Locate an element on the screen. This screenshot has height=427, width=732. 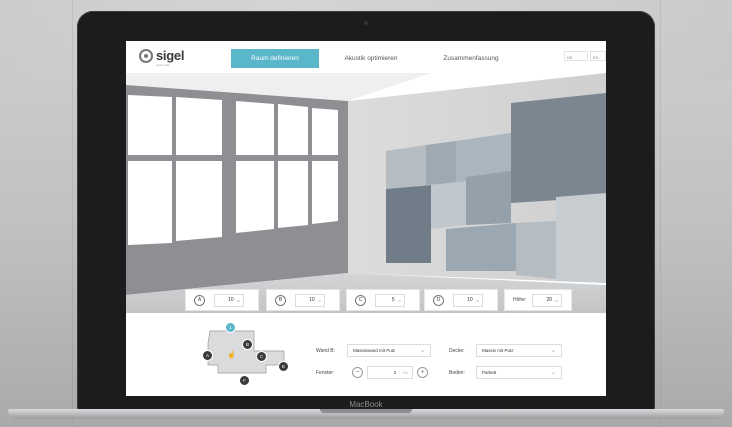
fenster-label: Fenster: is located at coordinates (325, 373).